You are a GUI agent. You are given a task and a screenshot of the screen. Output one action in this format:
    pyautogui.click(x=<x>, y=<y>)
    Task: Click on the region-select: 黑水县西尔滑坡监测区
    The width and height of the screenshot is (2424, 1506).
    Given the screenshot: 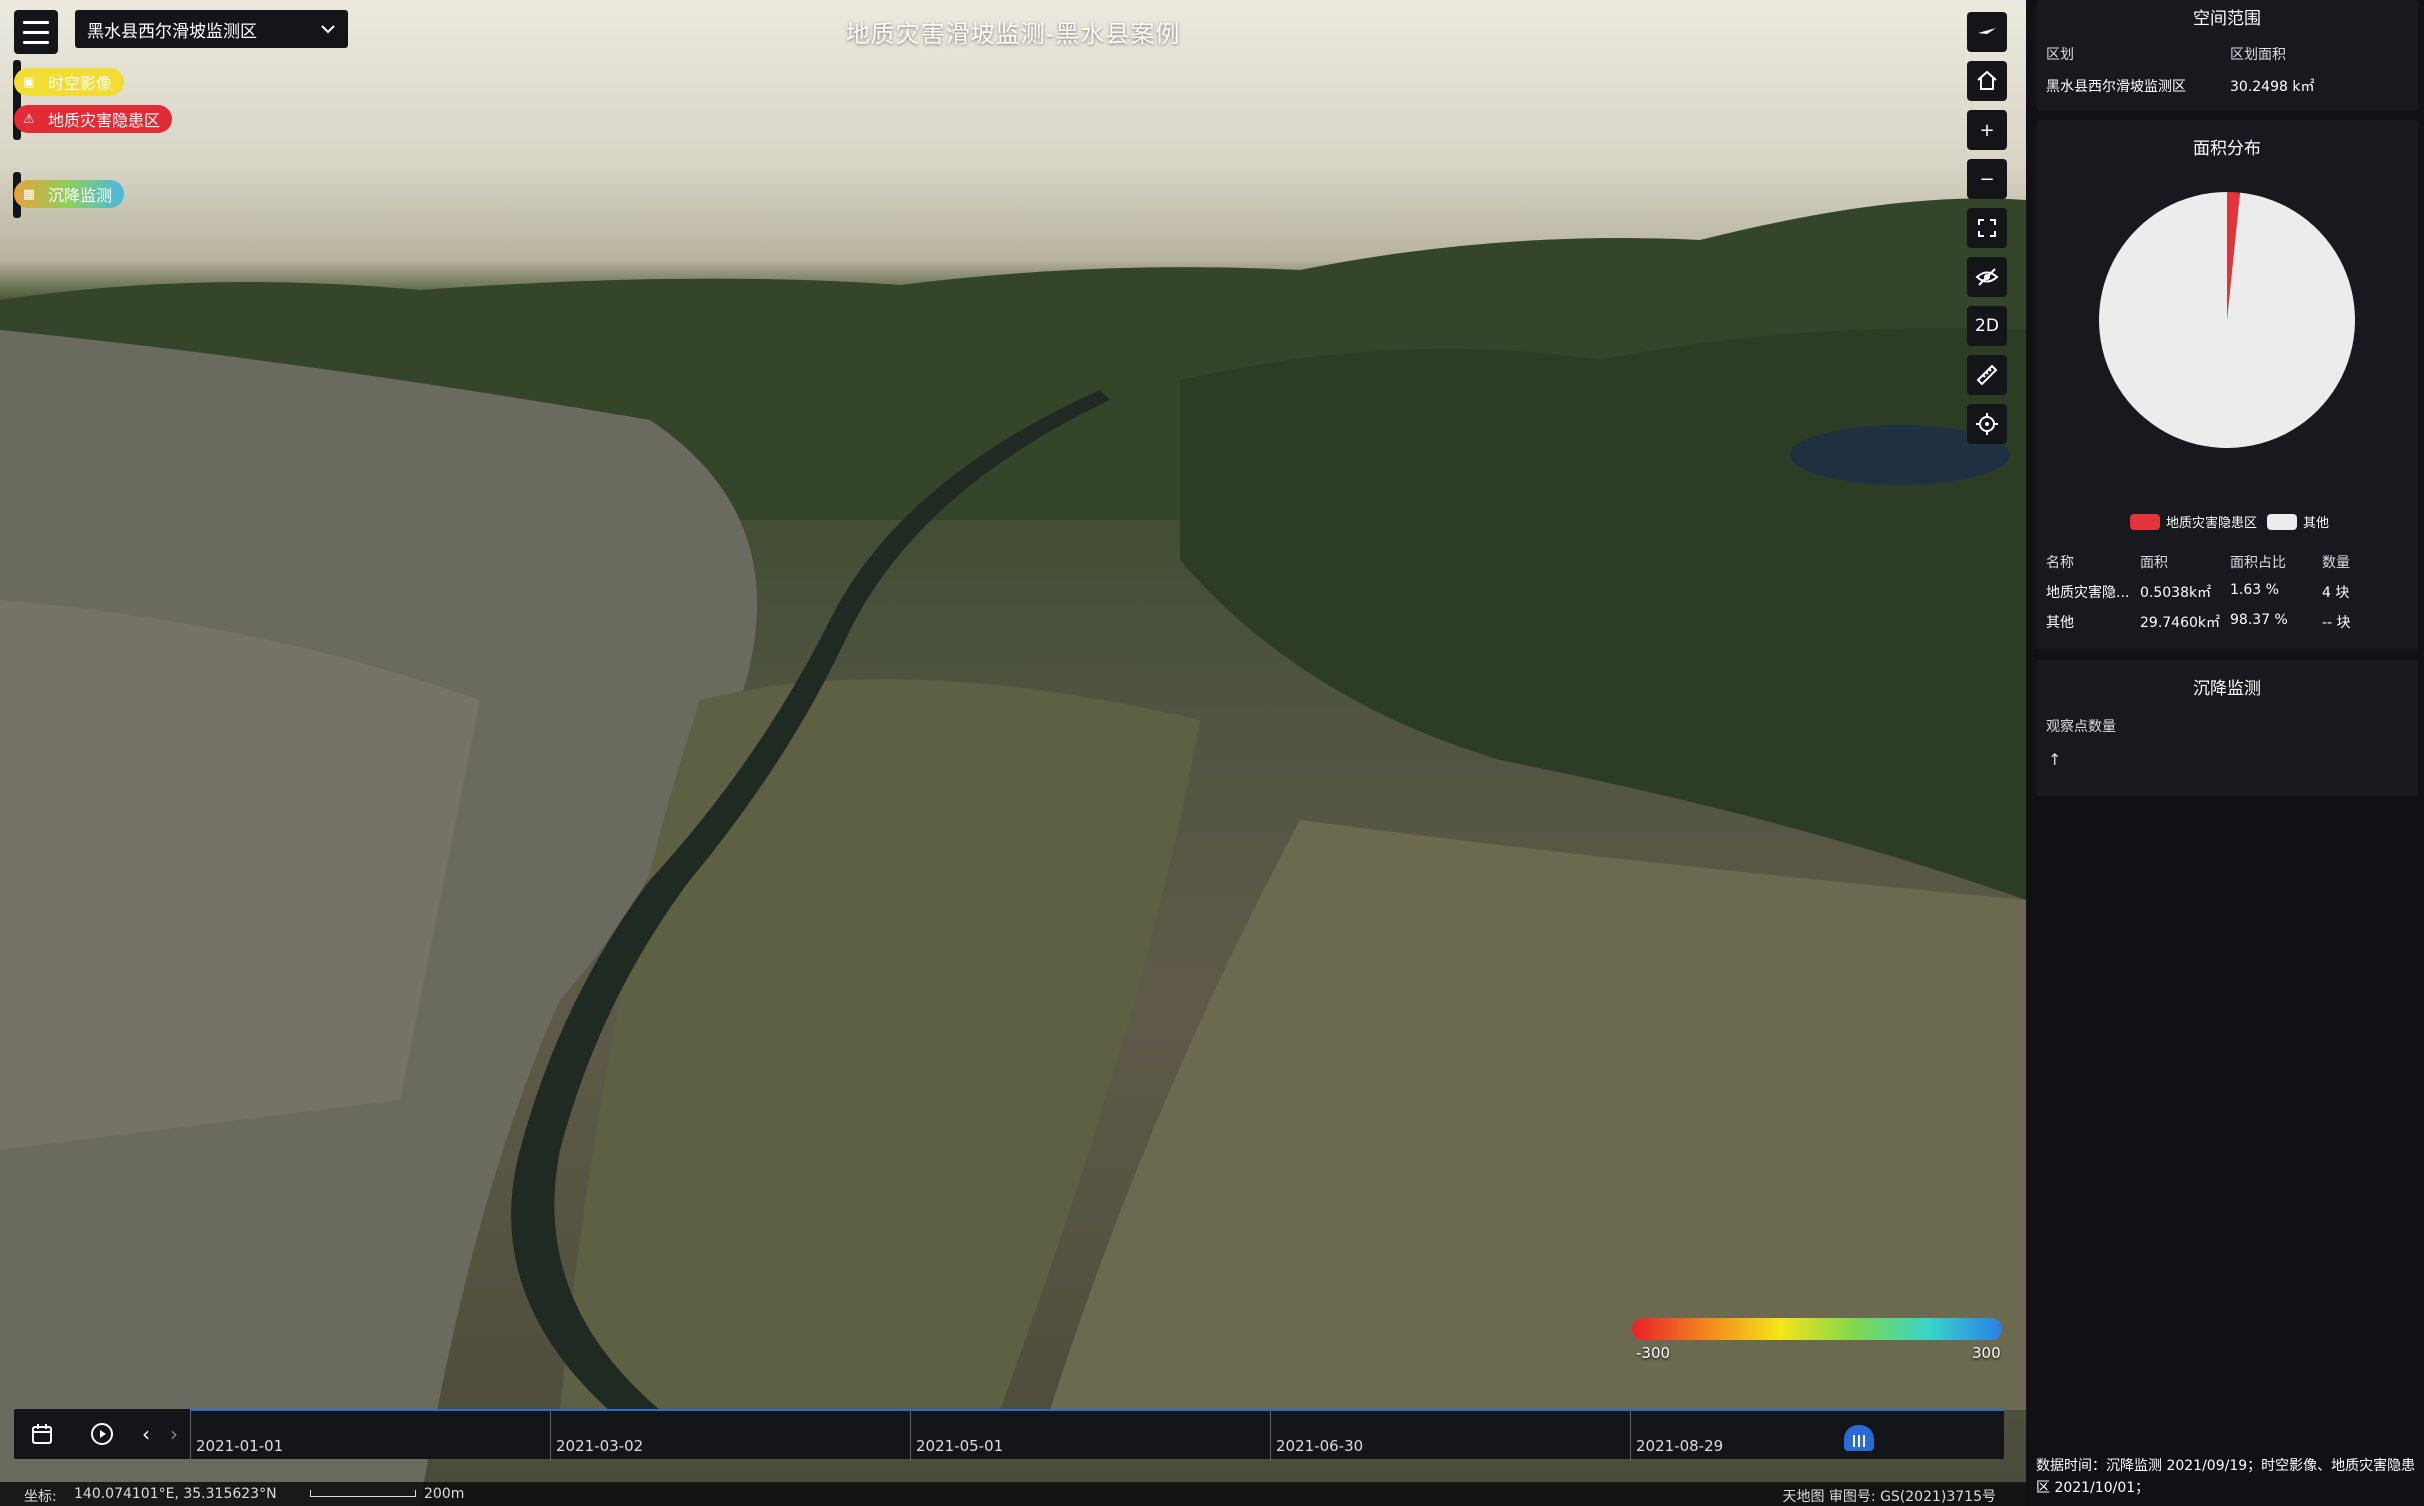 What is the action you would take?
    pyautogui.click(x=211, y=29)
    